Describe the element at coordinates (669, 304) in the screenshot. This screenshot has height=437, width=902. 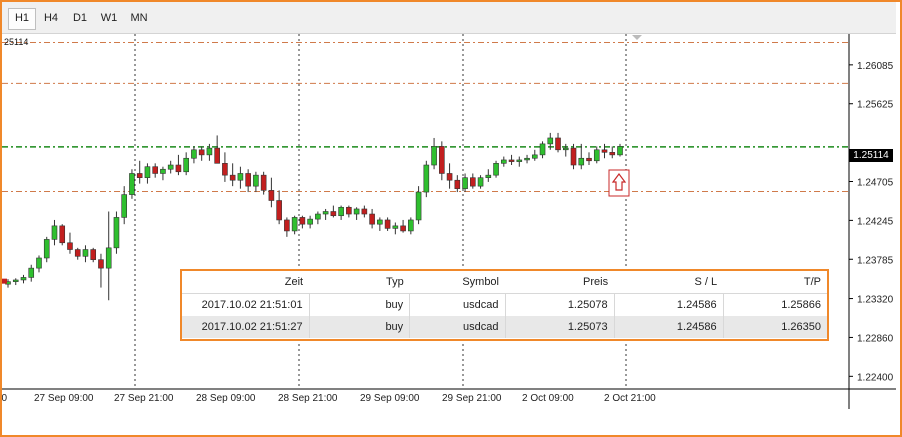
I see `cell-sl: 1.24586` at that location.